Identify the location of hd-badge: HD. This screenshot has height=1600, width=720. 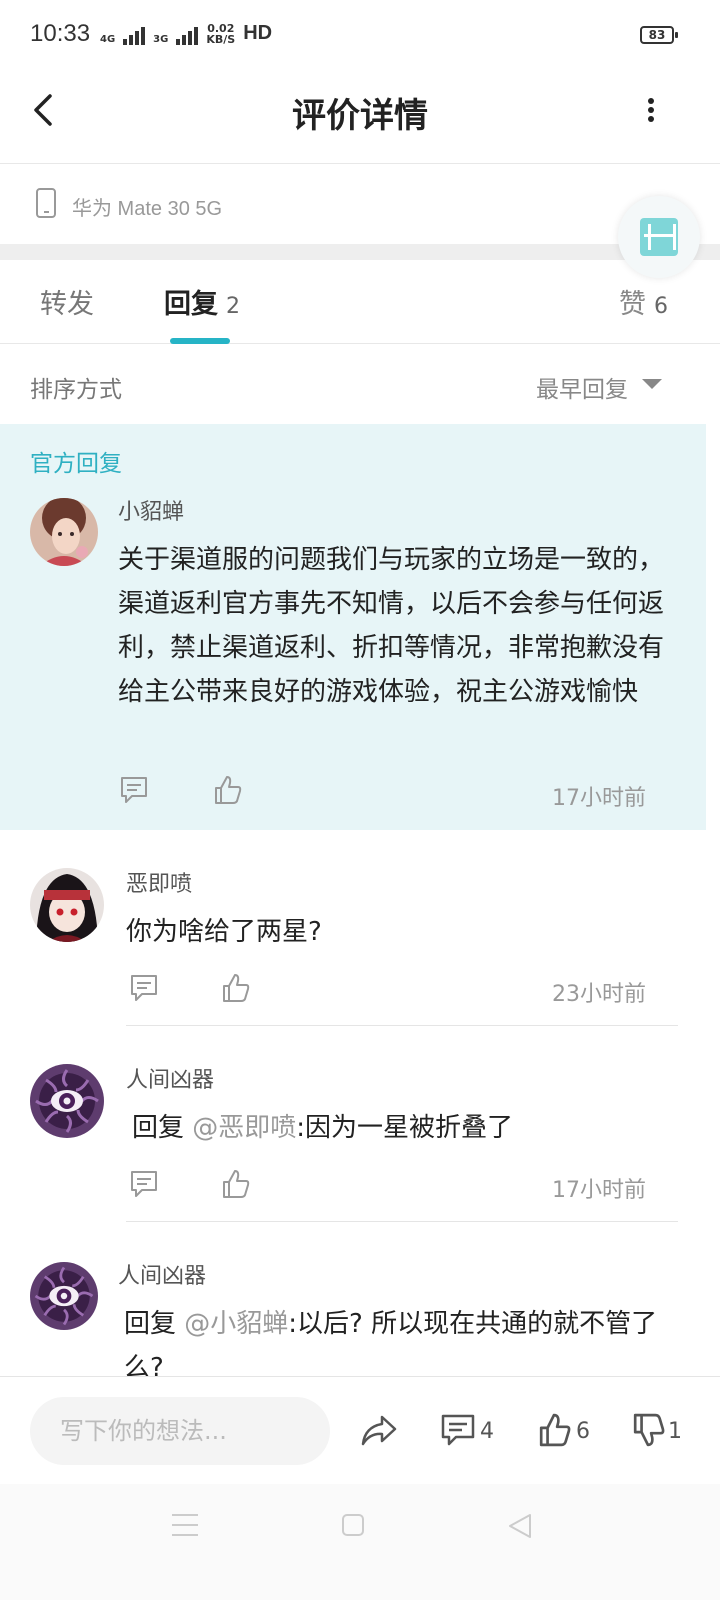
(258, 33).